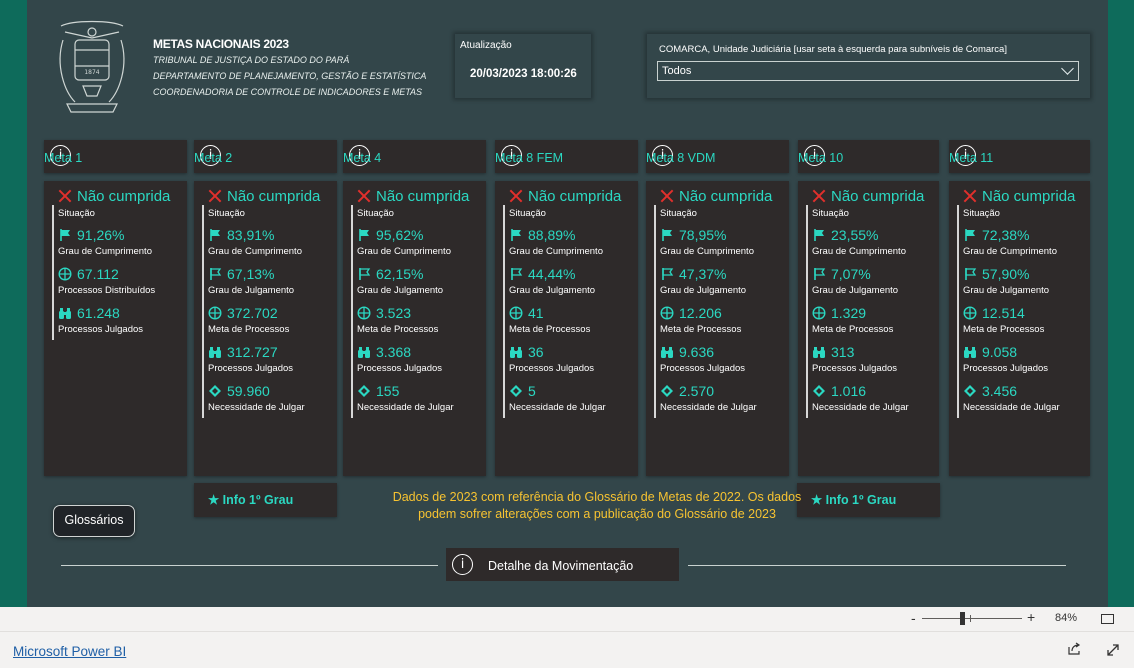 This screenshot has height=668, width=1134. Describe the element at coordinates (536, 313) in the screenshot. I see `metric-value: 41` at that location.